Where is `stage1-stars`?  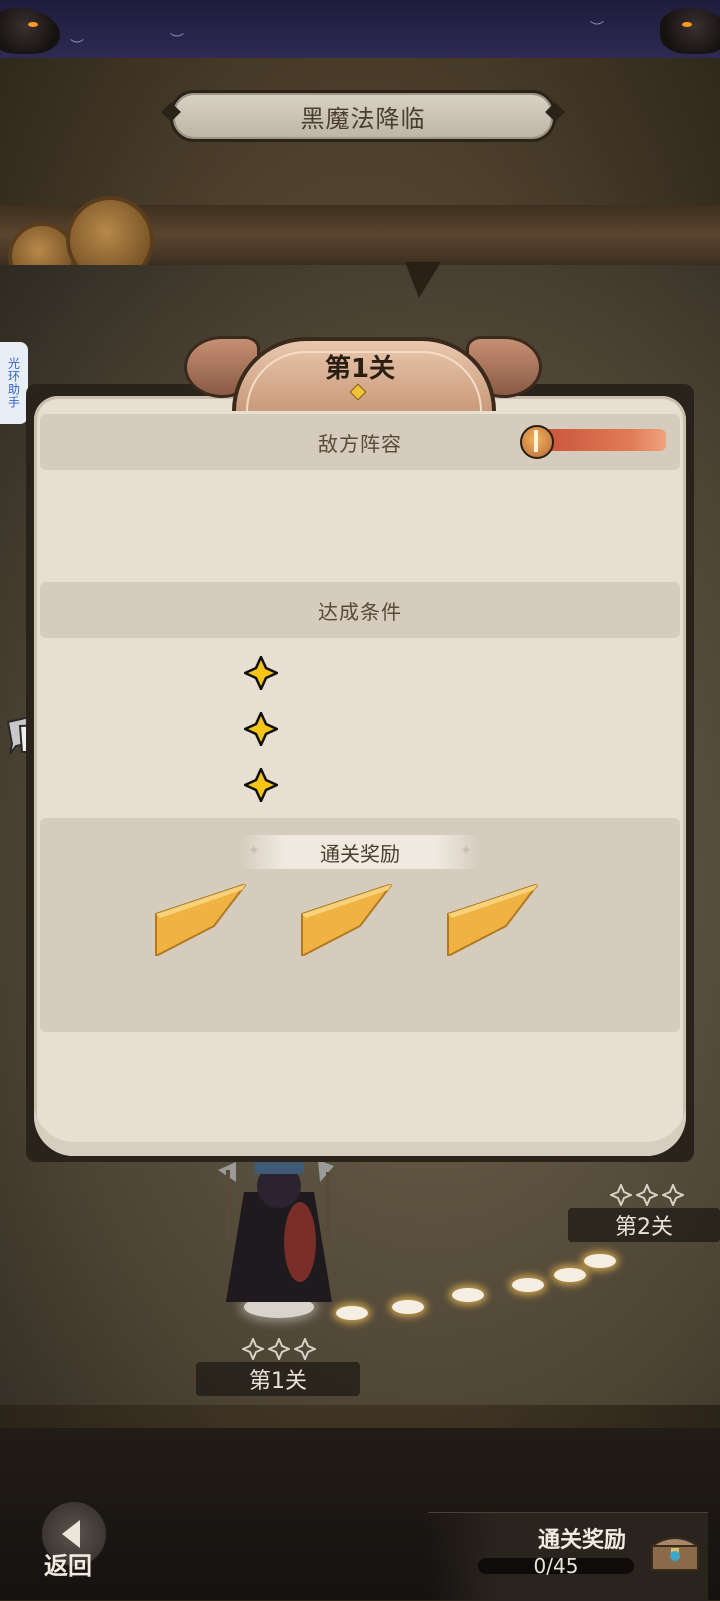 stage1-stars is located at coordinates (279, 1349).